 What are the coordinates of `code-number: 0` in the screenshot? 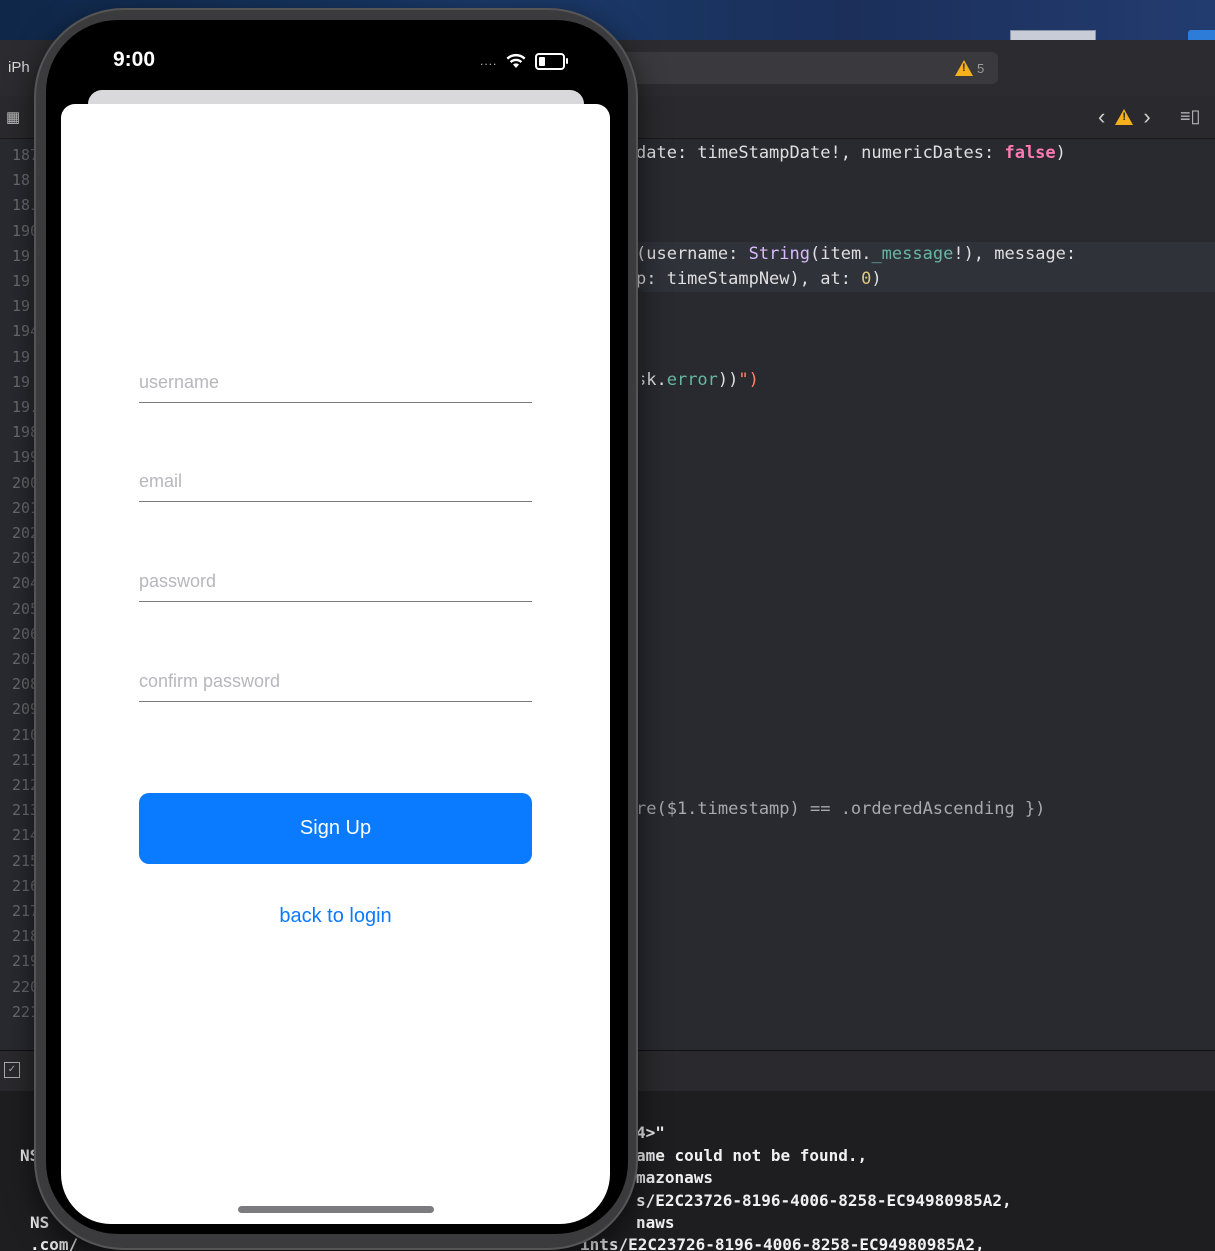 It's located at (866, 279).